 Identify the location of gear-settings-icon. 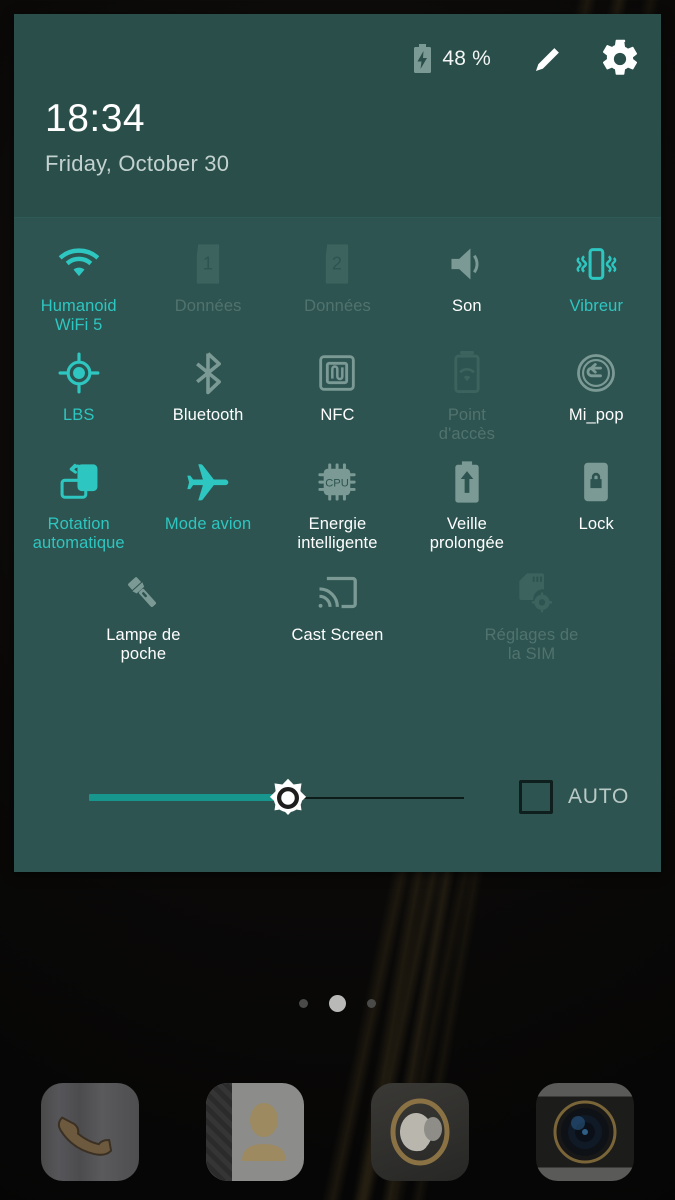
(620, 59).